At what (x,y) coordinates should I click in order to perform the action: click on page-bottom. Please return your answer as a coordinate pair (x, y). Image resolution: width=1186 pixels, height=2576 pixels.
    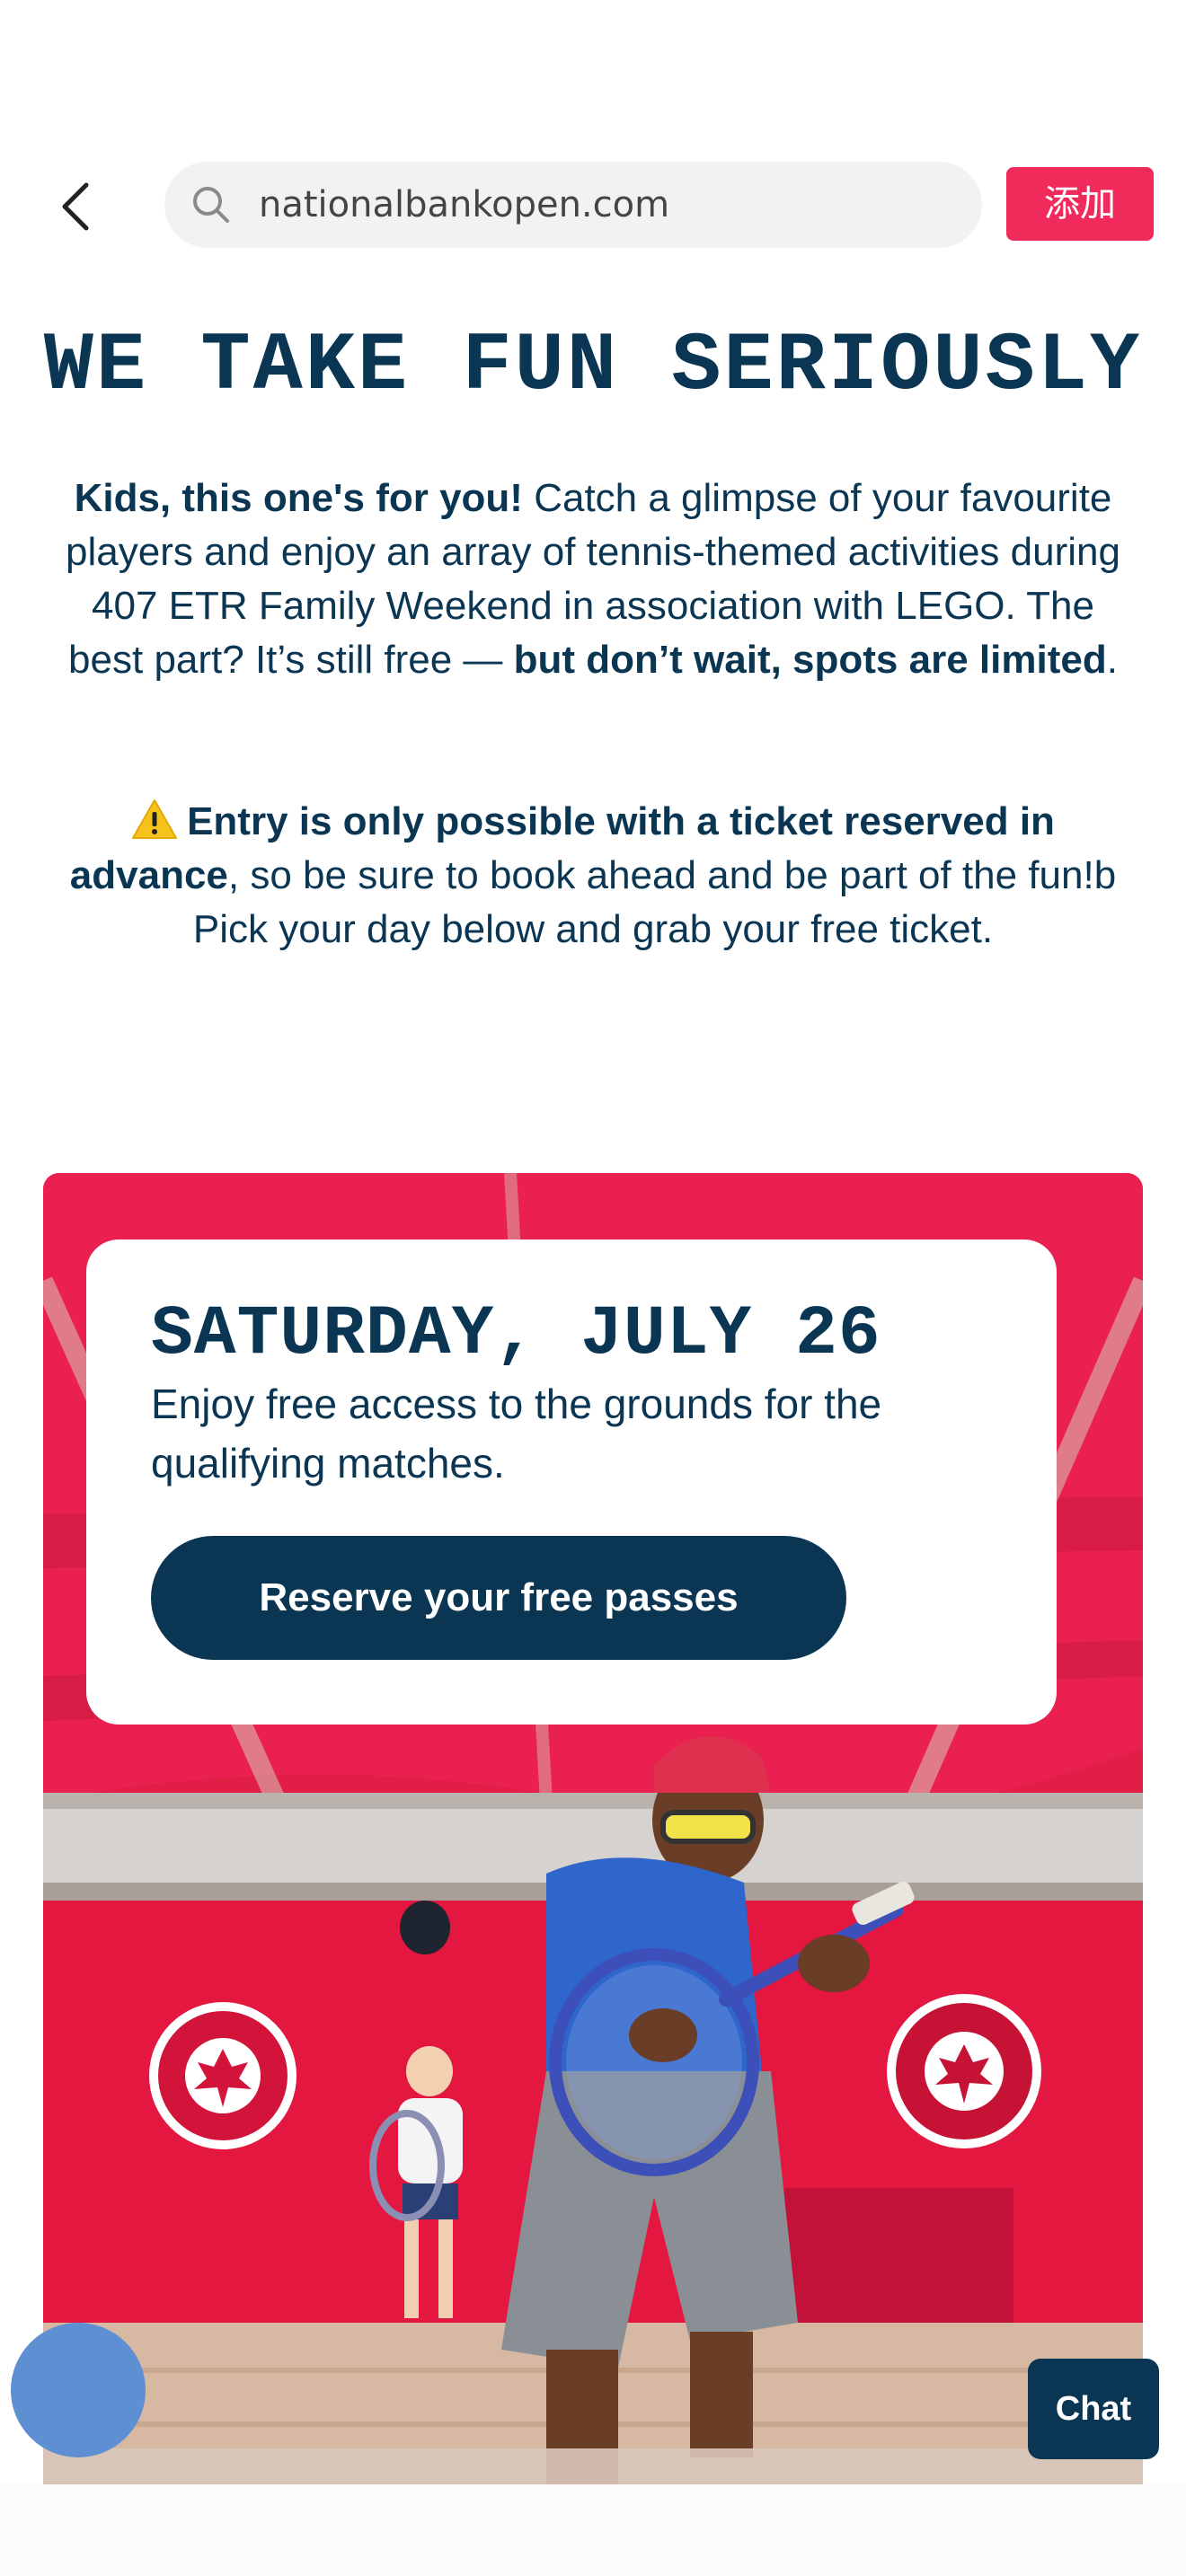
    Looking at the image, I should click on (593, 2530).